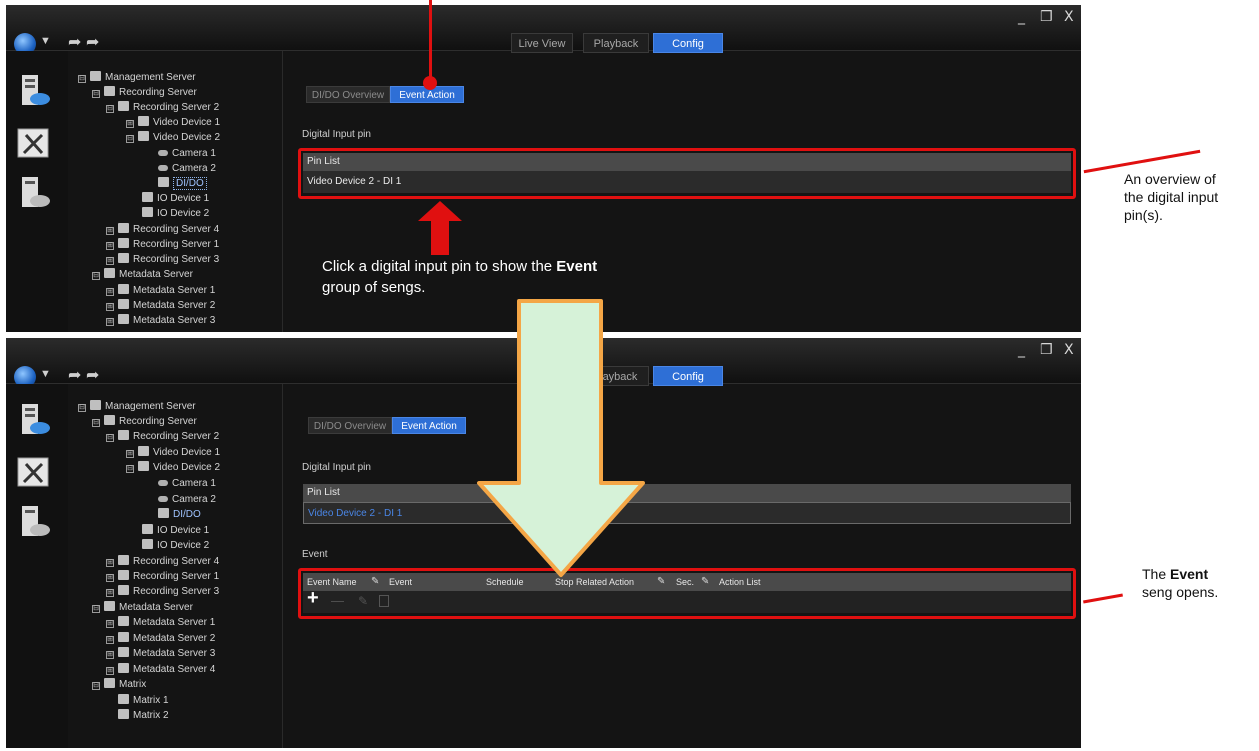  Describe the element at coordinates (143, 716) in the screenshot. I see `tree-node: Matrix 2` at that location.